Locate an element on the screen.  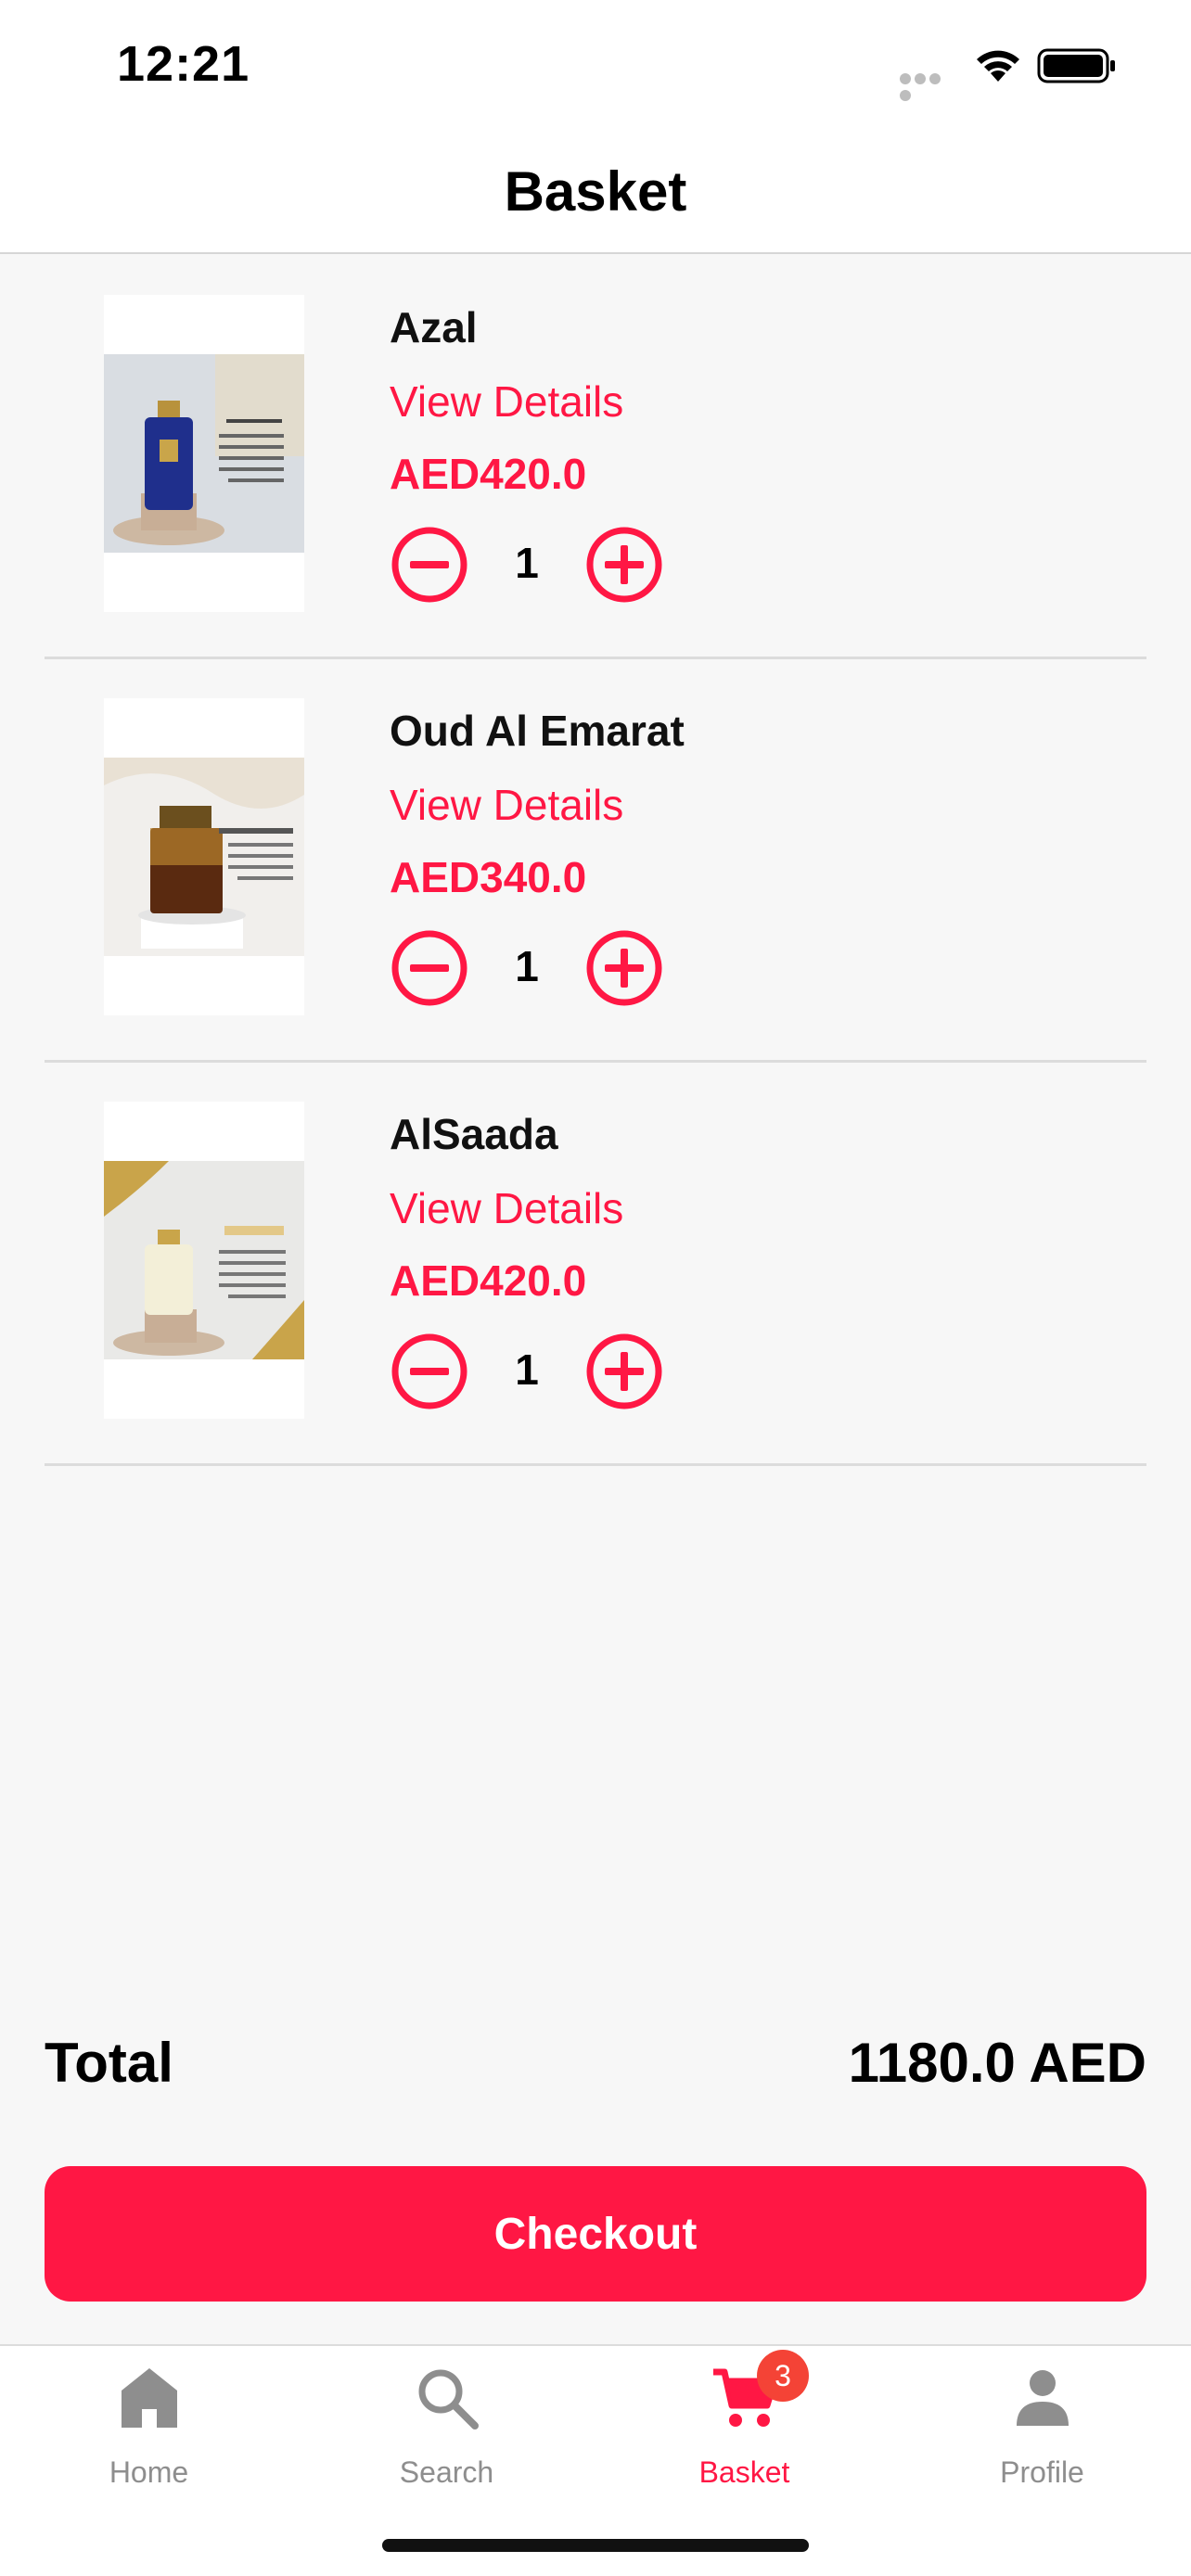
azal-perfume-image is located at coordinates (204, 453).